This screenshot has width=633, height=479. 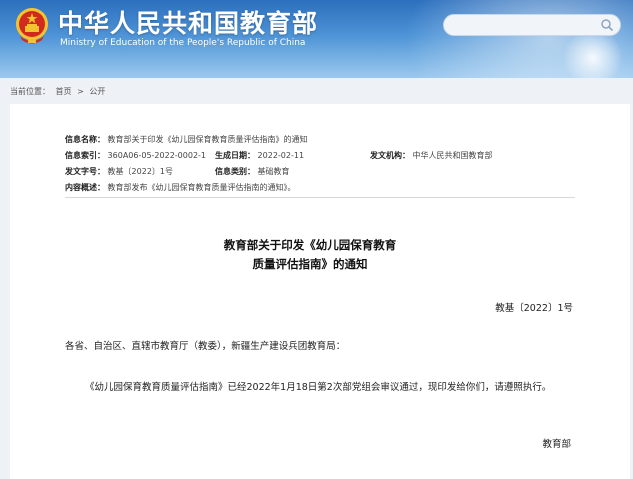 I want to click on meta-row-issuer: 发文机构： 中华人民共和国教育部, so click(x=431, y=155).